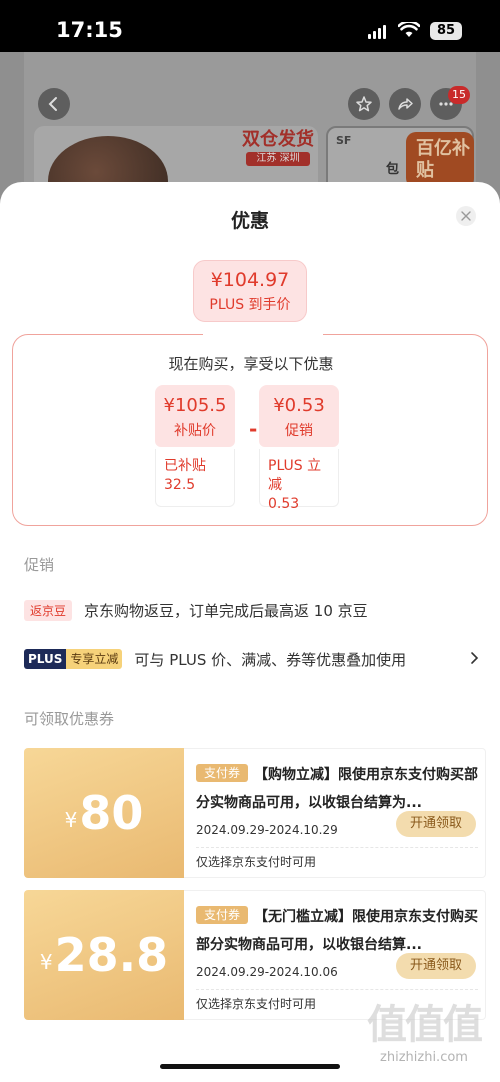 This screenshot has width=500, height=1082. Describe the element at coordinates (409, 29) in the screenshot. I see `wifi-icon` at that location.